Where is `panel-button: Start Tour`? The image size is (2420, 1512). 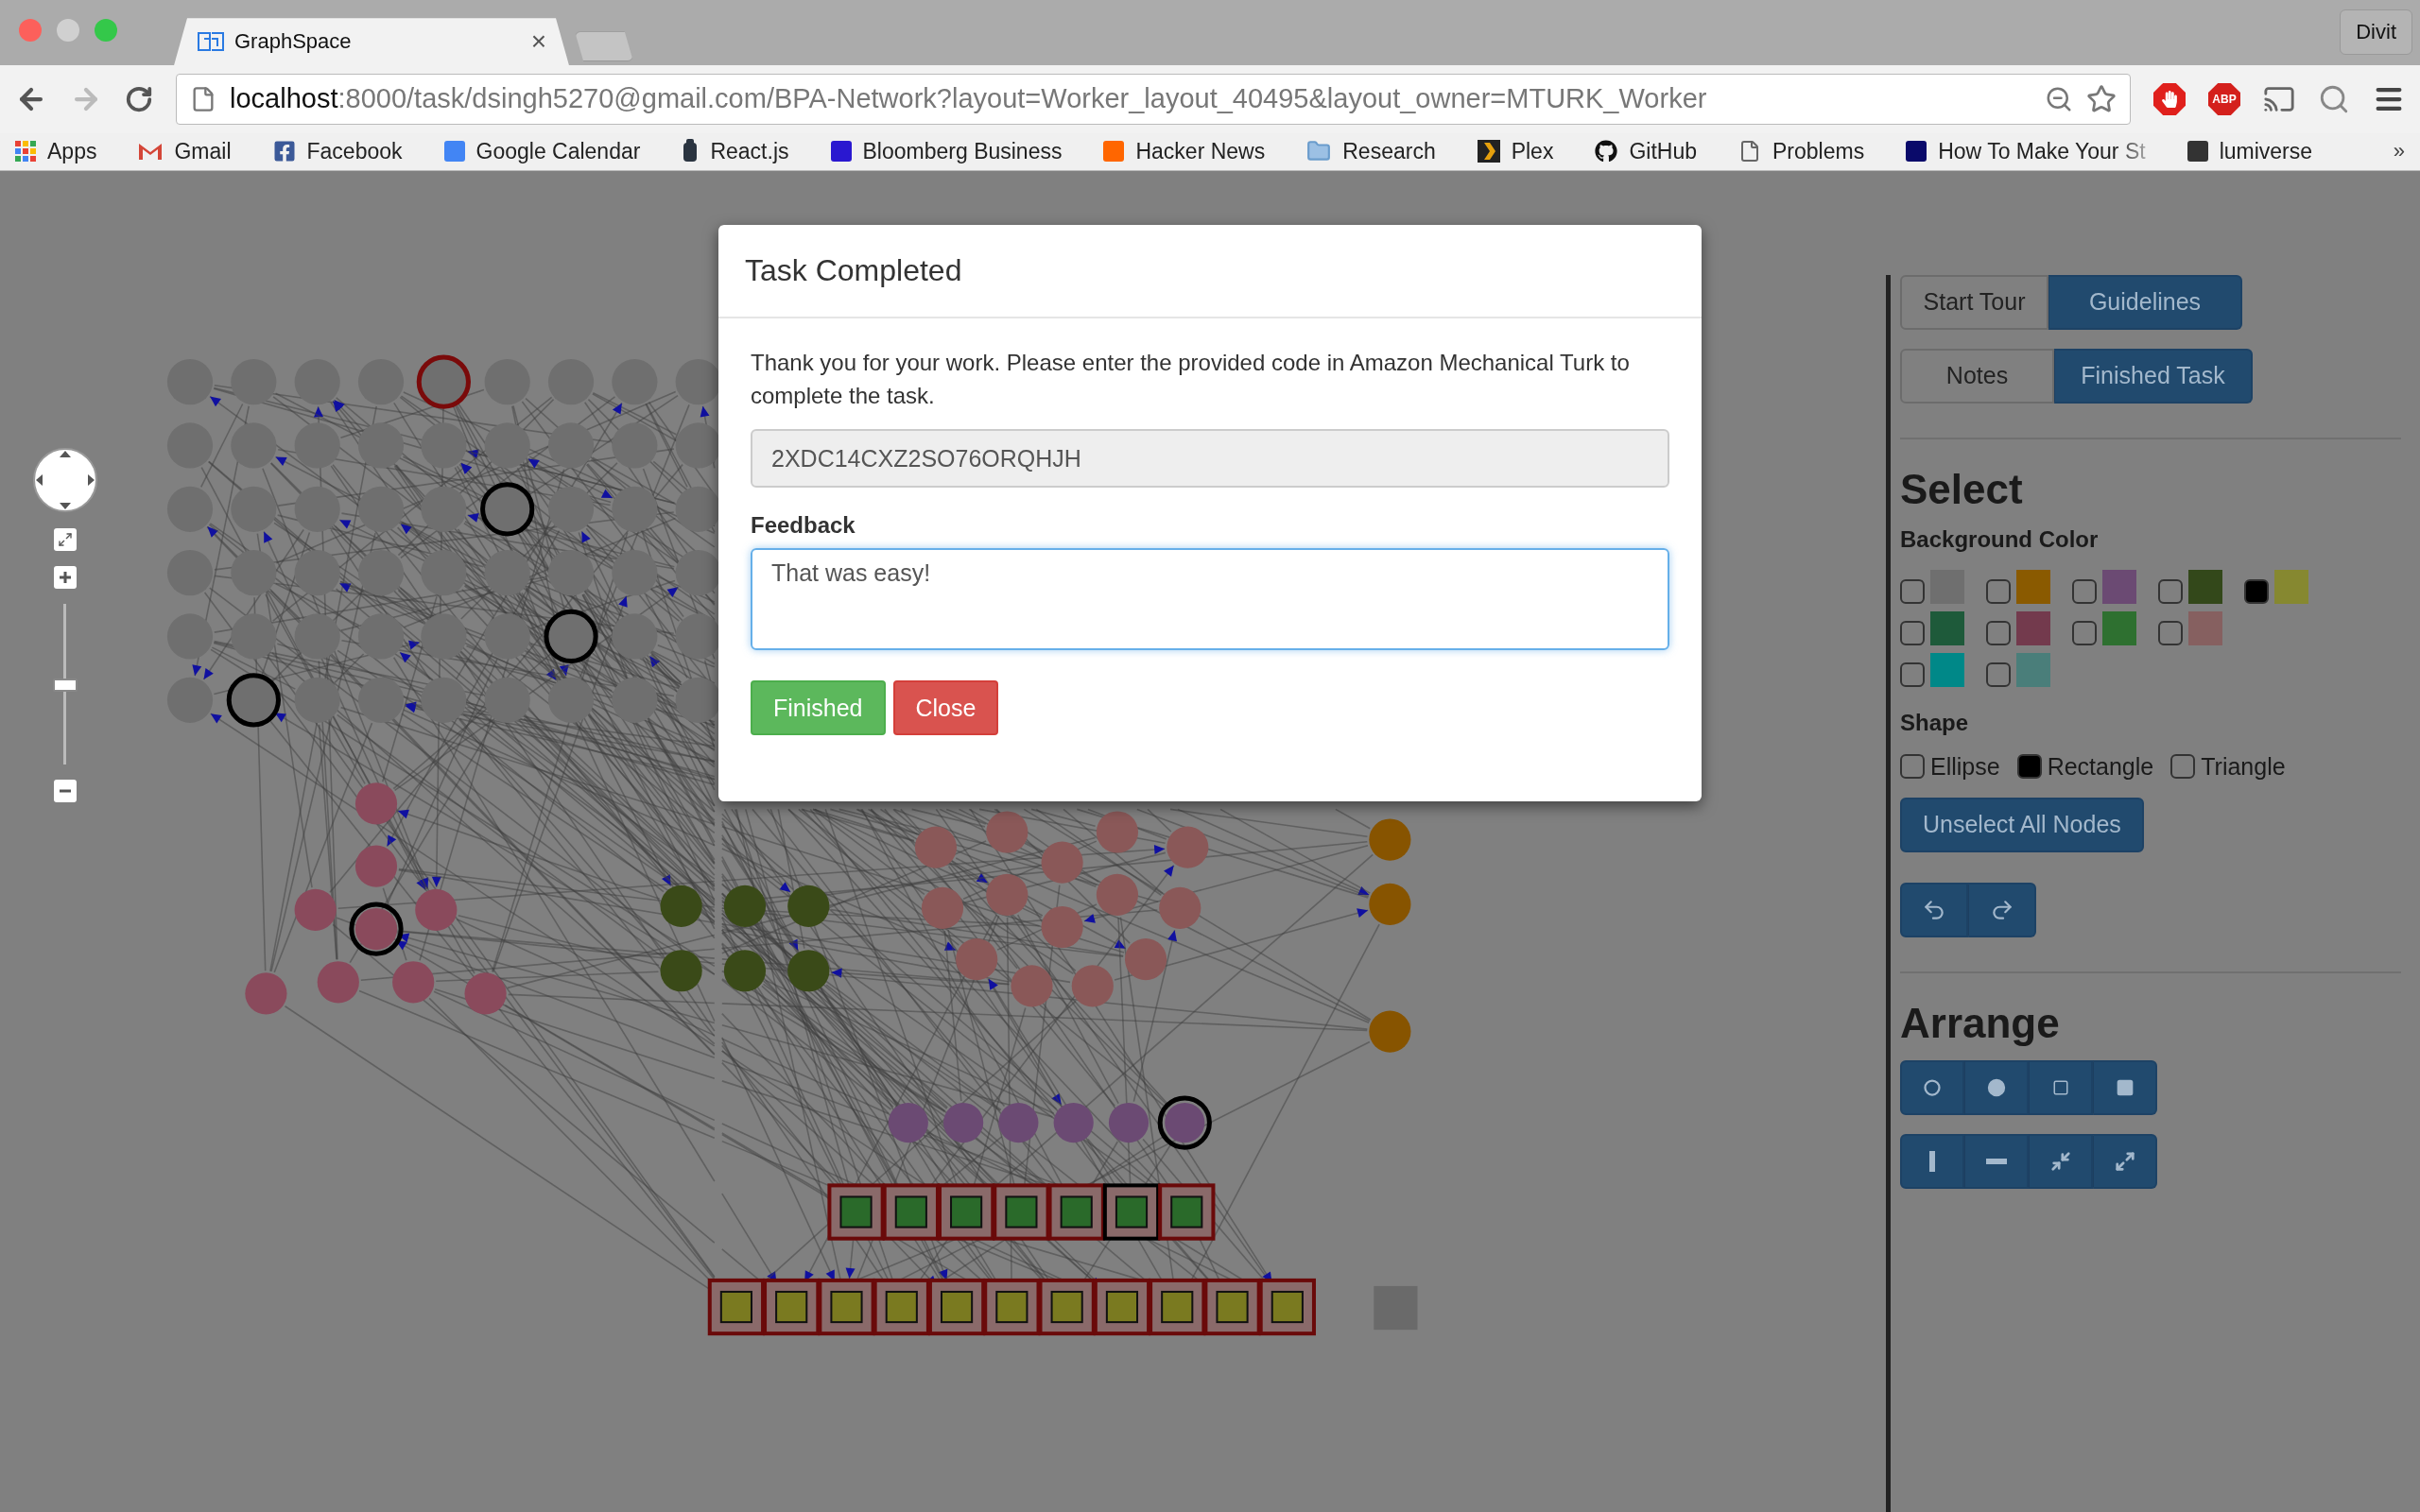
panel-button: Start Tour is located at coordinates (1974, 302).